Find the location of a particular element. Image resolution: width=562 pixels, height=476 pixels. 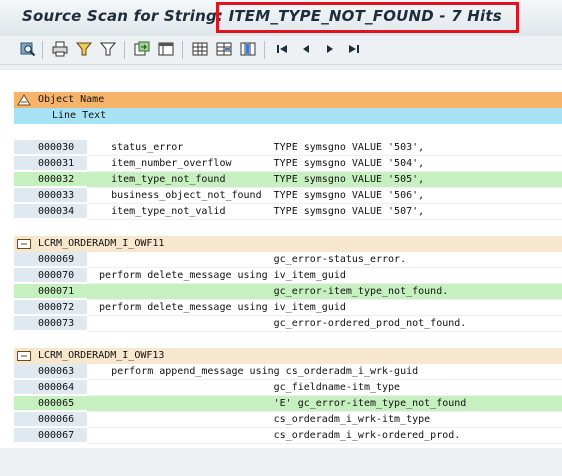

line-text: gc_error-status_error. is located at coordinates (324, 260).